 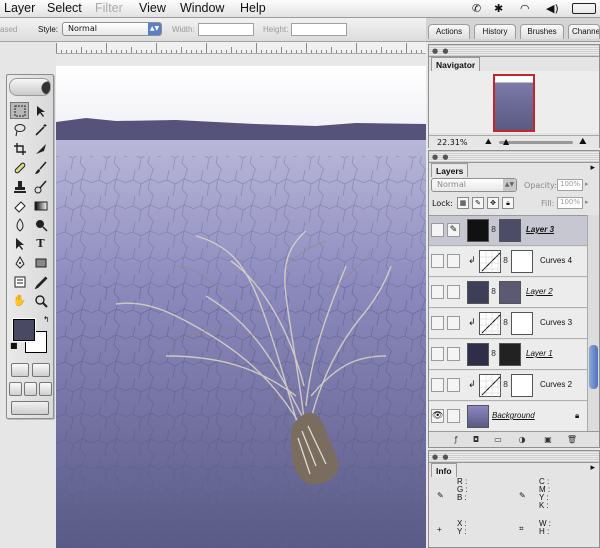 What do you see at coordinates (540, 229) in the screenshot?
I see `layer-name: Layer 3` at bounding box center [540, 229].